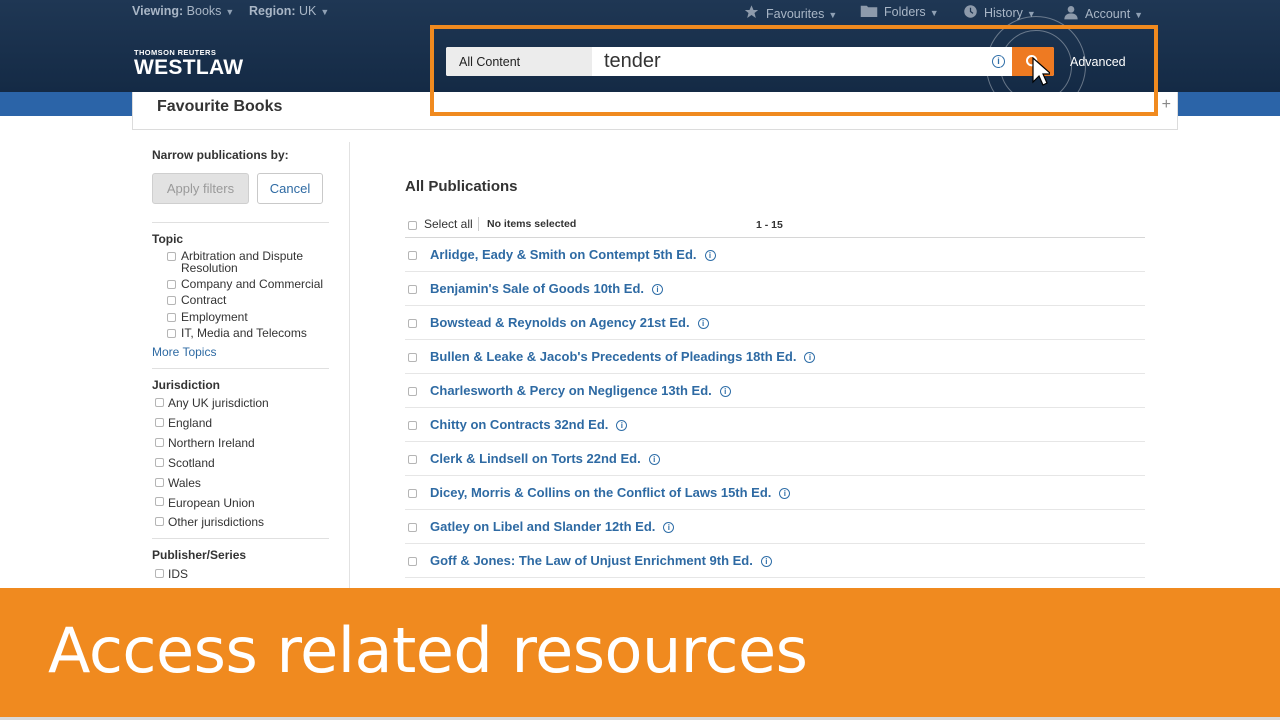 Image resolution: width=1280 pixels, height=720 pixels. Describe the element at coordinates (168, 239) in the screenshot. I see `topic-heading: Topic` at that location.